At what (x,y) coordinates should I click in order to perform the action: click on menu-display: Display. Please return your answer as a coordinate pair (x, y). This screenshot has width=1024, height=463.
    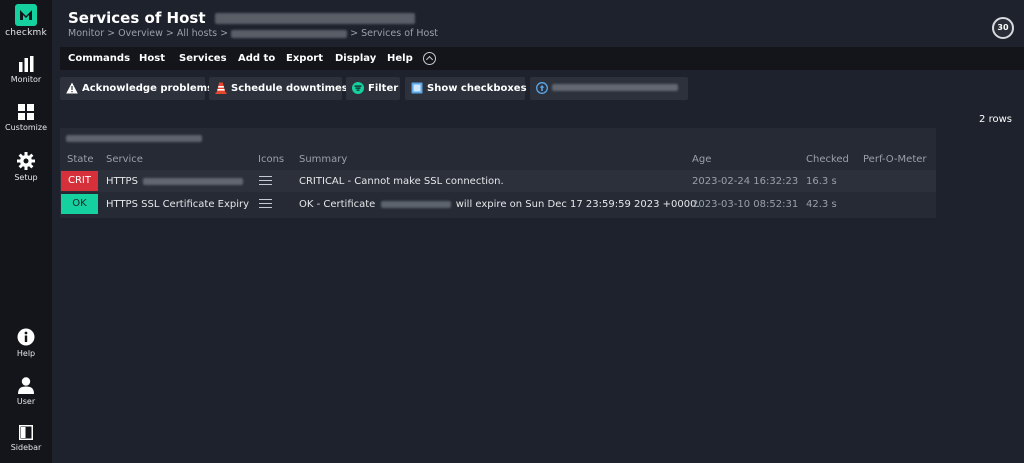
    Looking at the image, I should click on (355, 58).